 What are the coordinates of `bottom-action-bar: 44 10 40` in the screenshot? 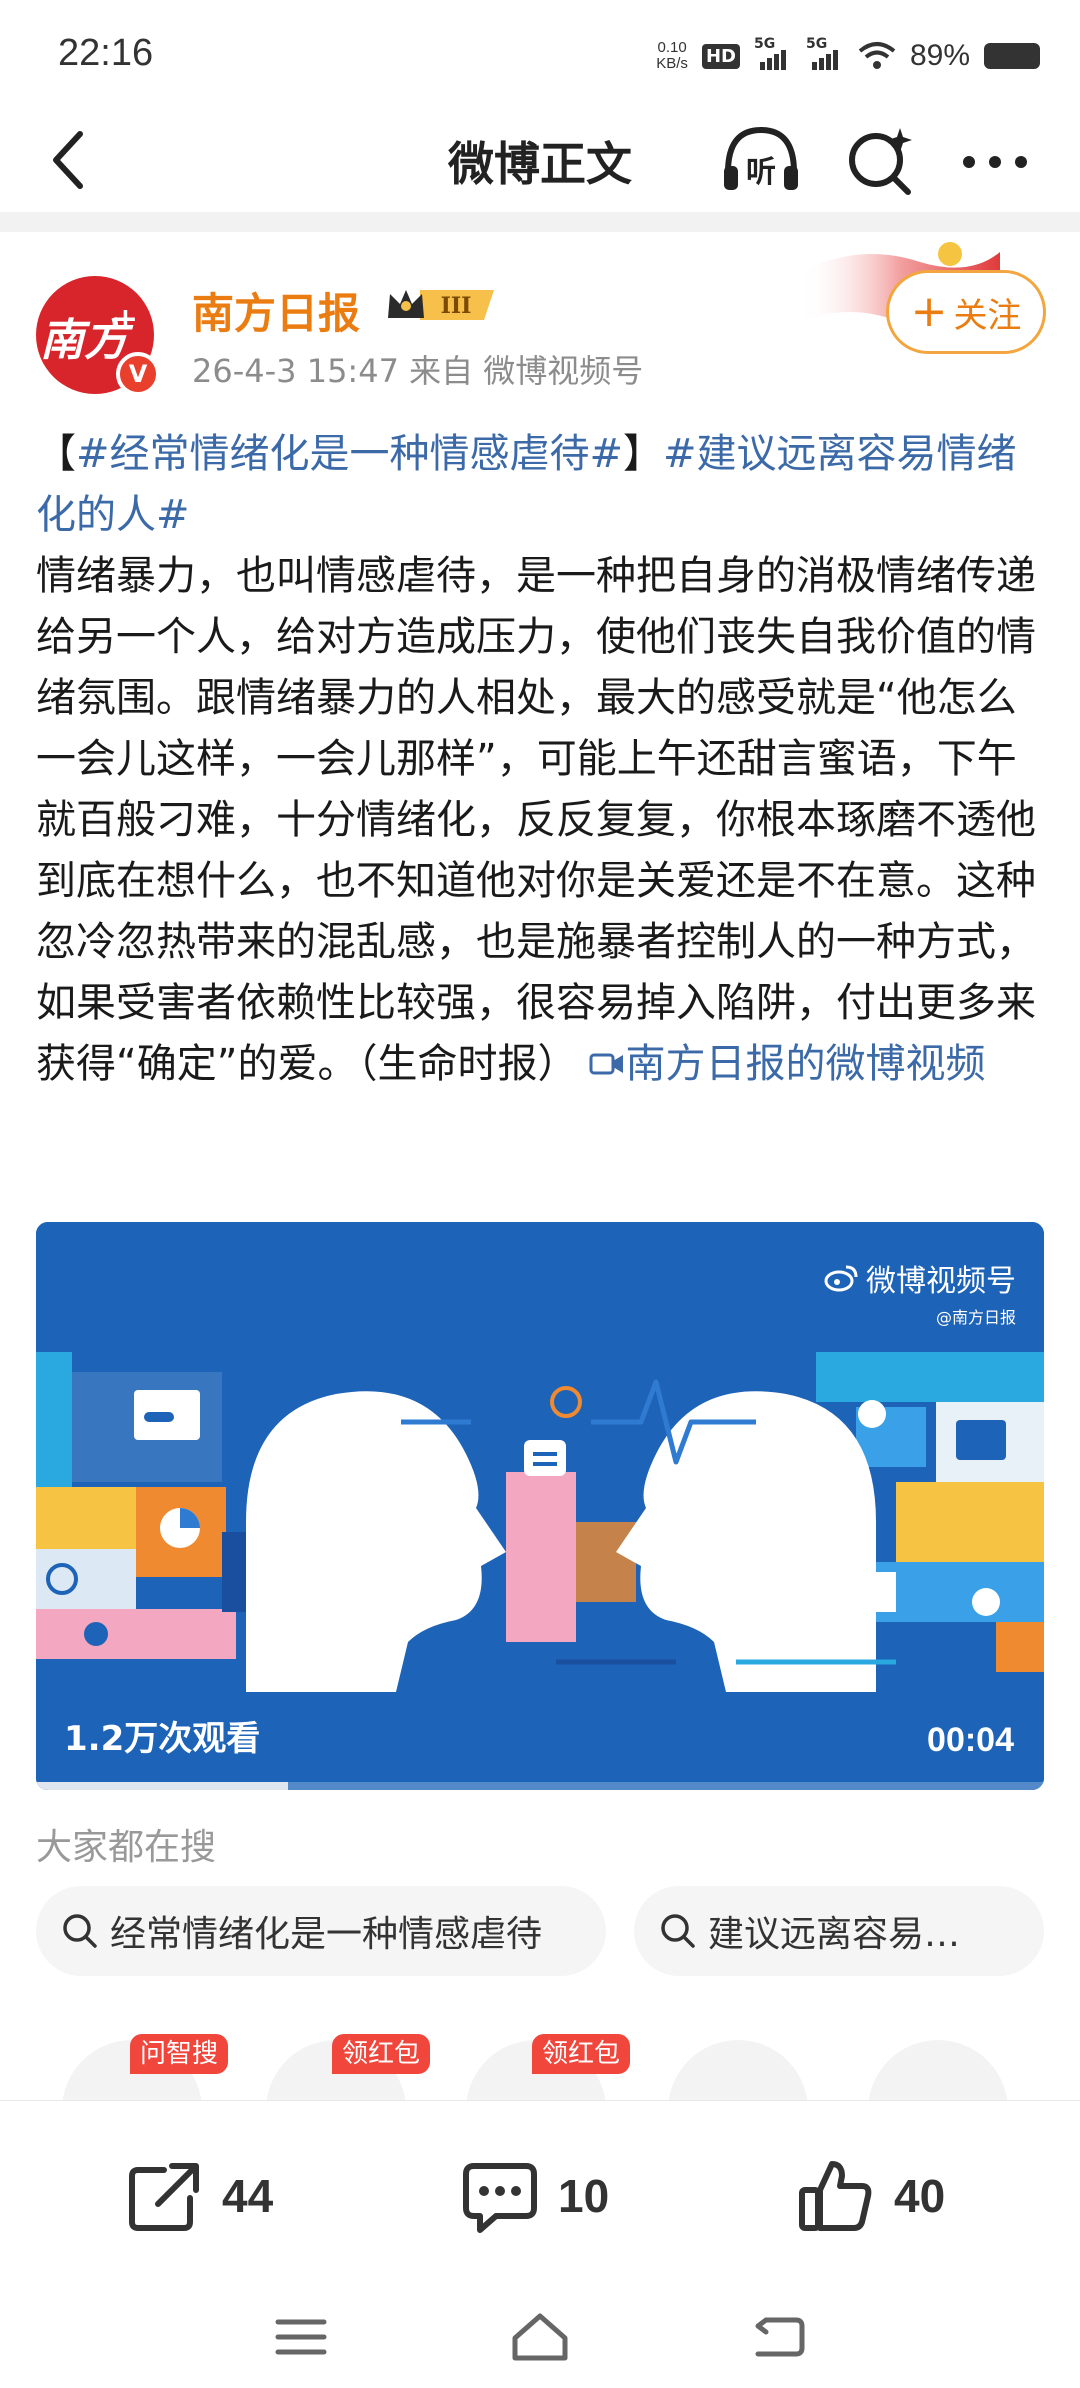 It's located at (540, 2195).